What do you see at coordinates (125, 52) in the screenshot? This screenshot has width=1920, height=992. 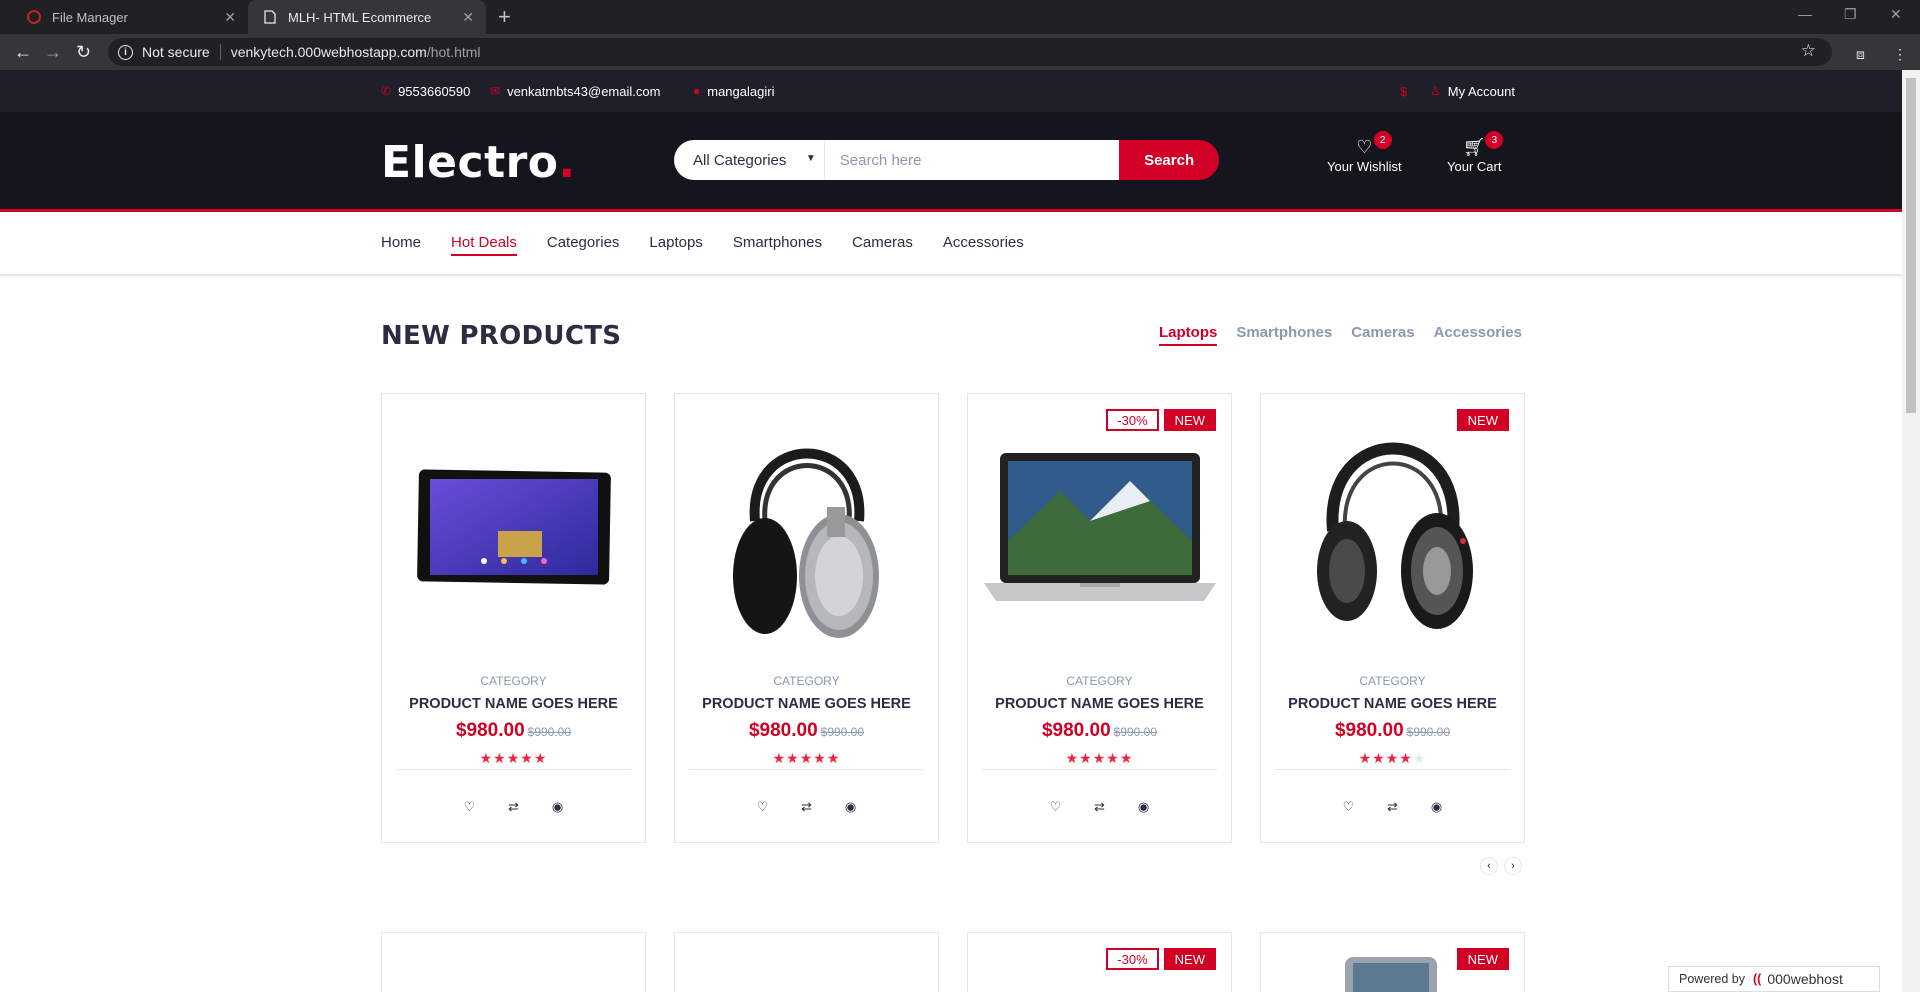 I see `info-icon: i` at bounding box center [125, 52].